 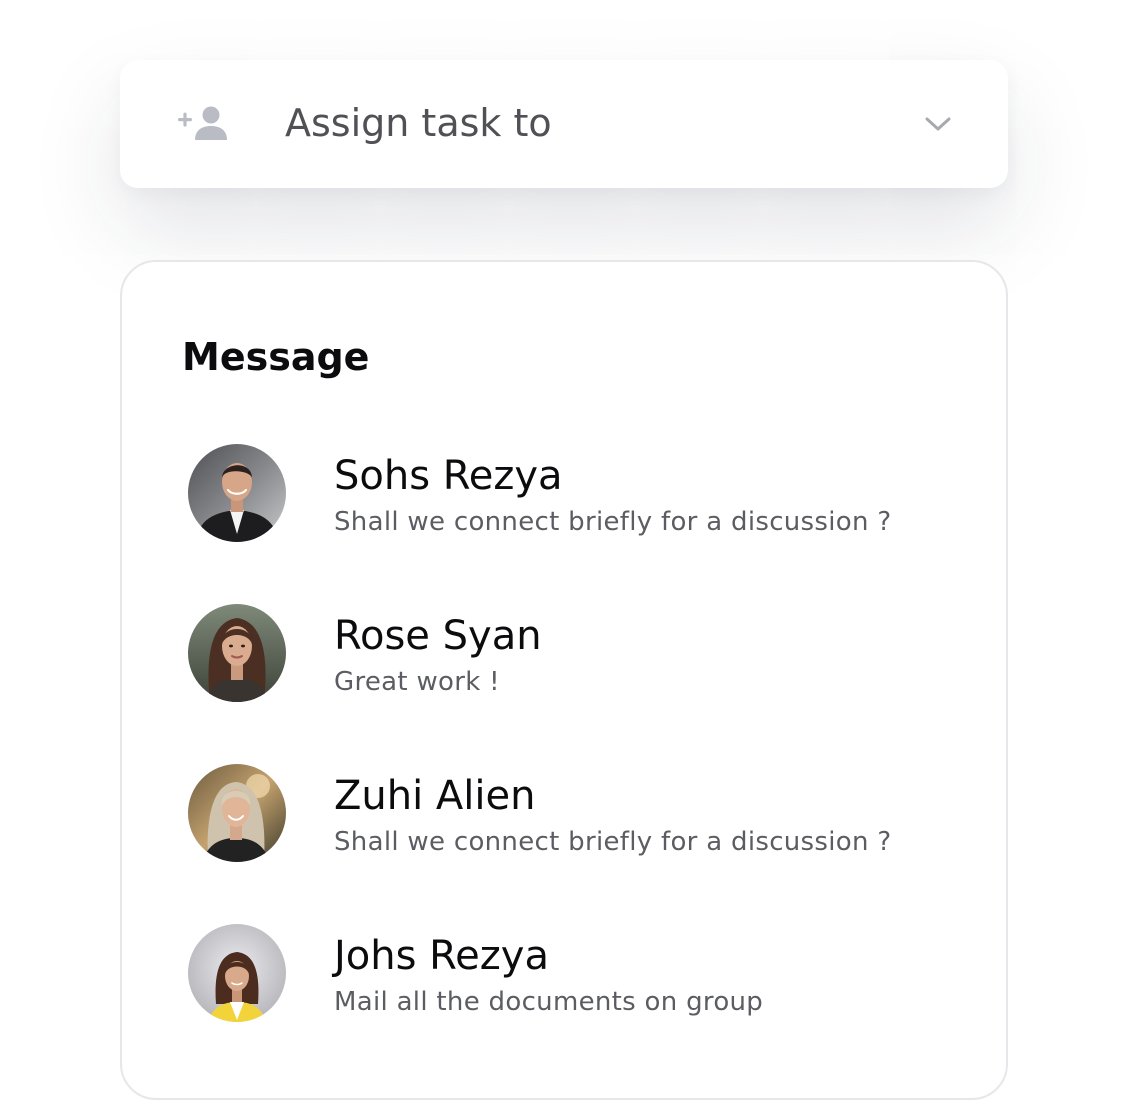 What do you see at coordinates (417, 682) in the screenshot?
I see `message-preview: Great work !` at bounding box center [417, 682].